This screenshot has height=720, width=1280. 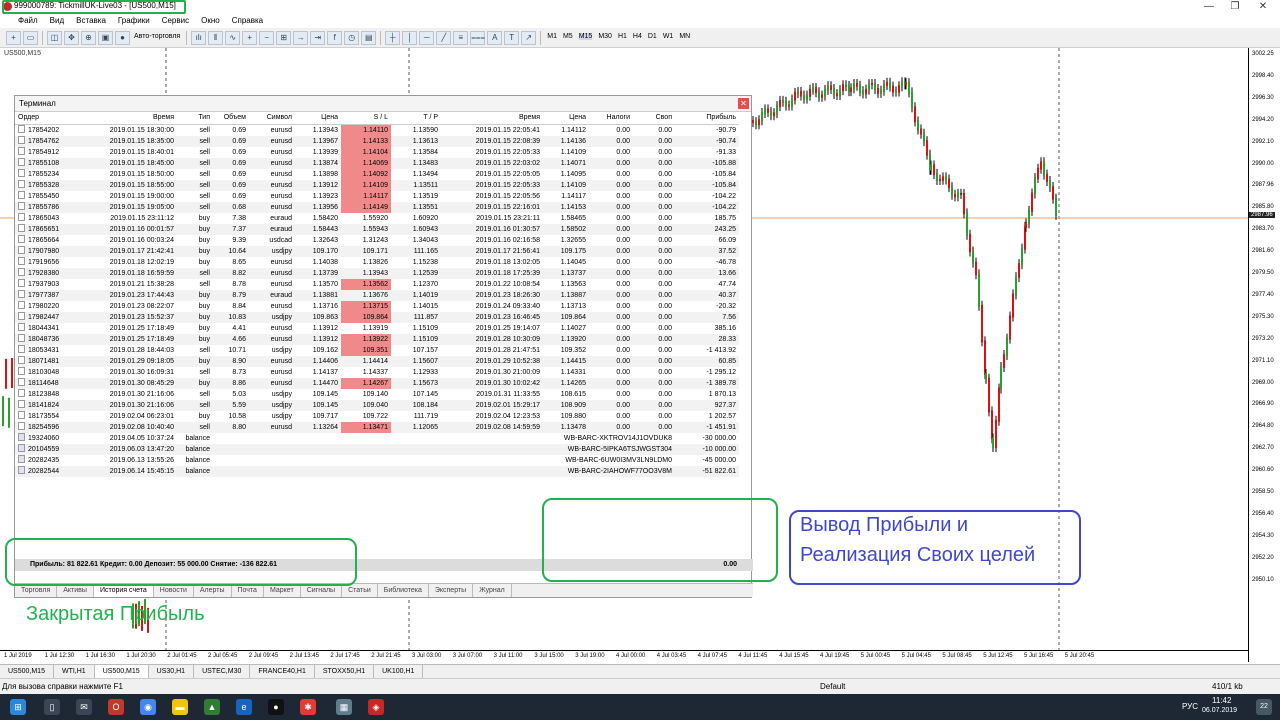 I want to click on terminal-icon: ▣, so click(x=105, y=38).